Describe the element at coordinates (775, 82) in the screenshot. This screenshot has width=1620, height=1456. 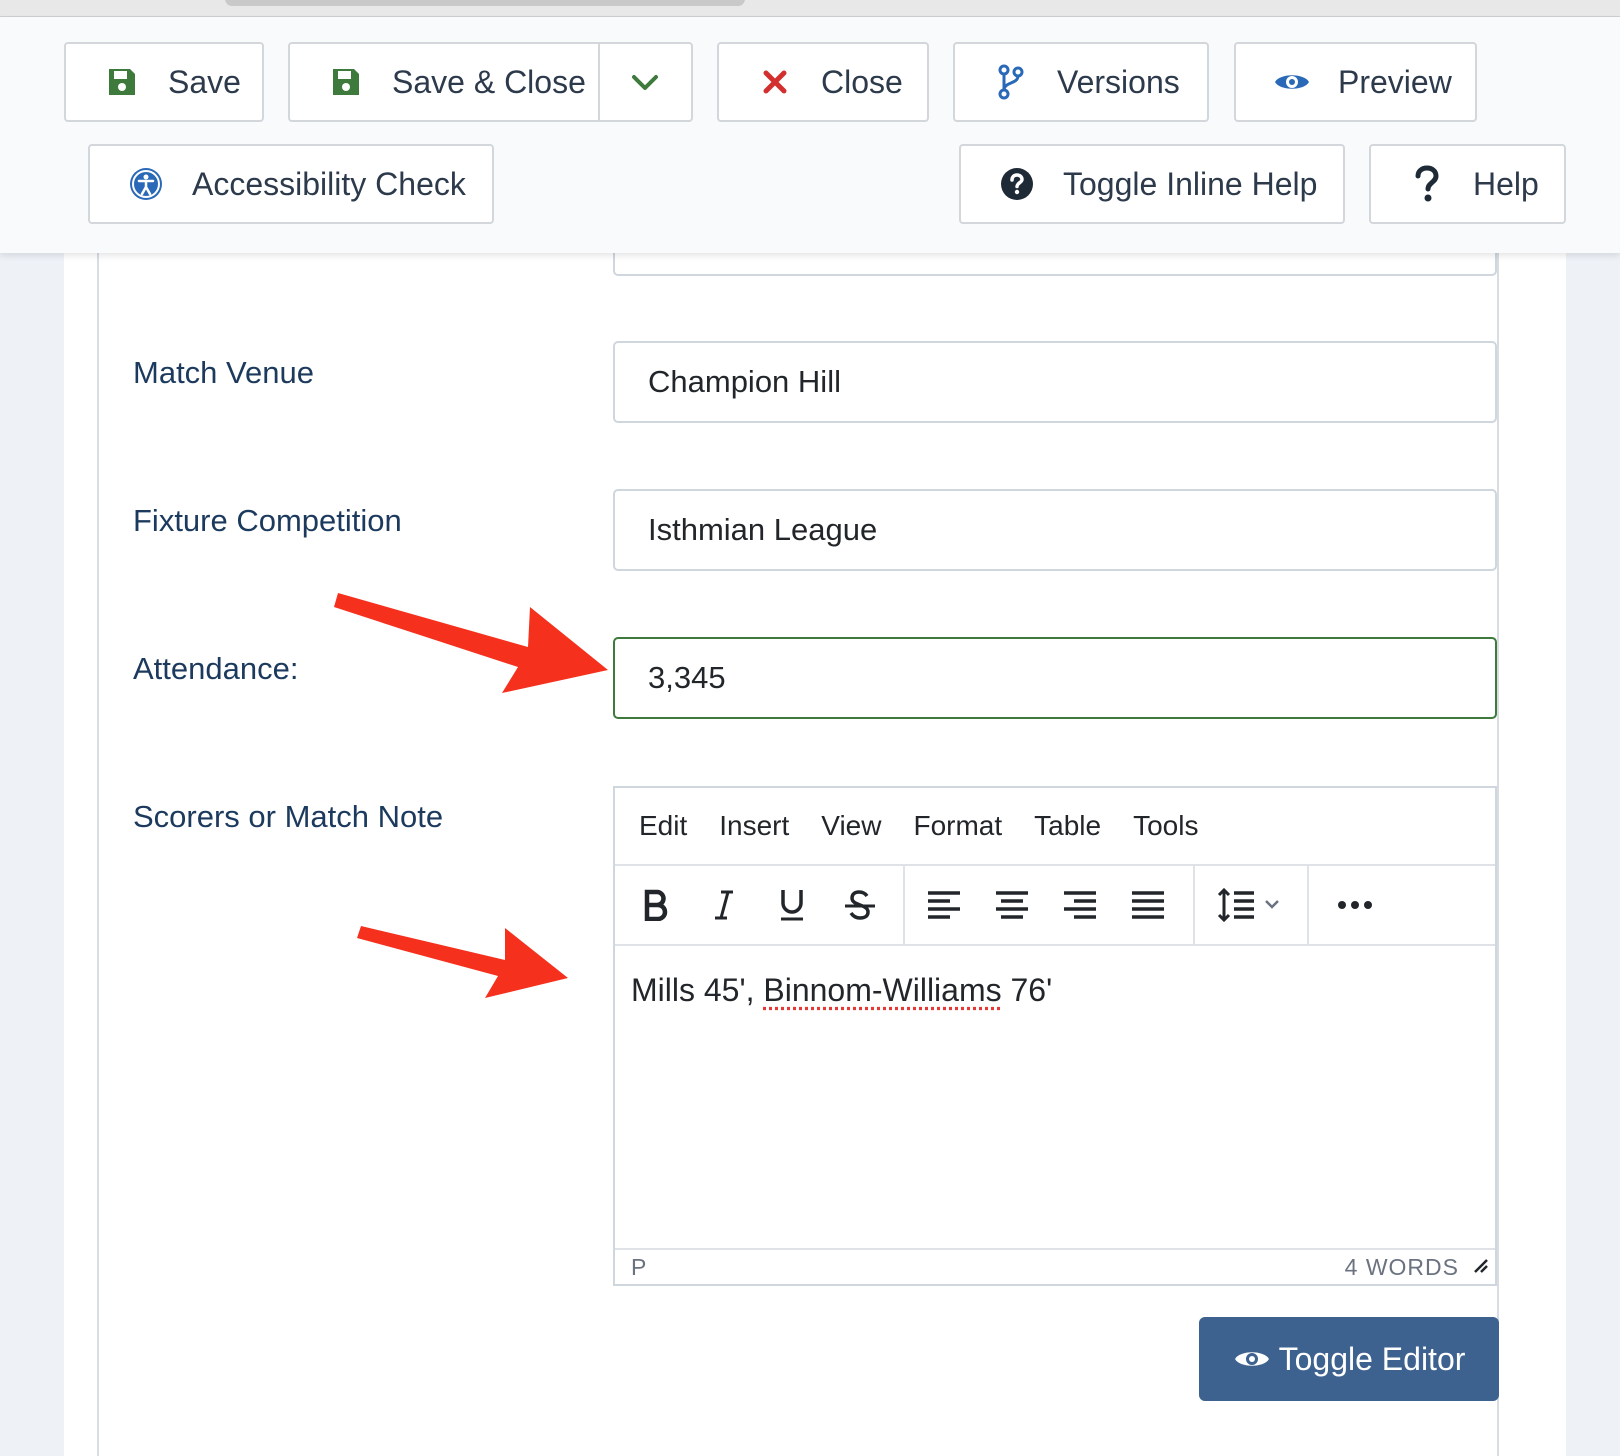
I see `close-icon` at that location.